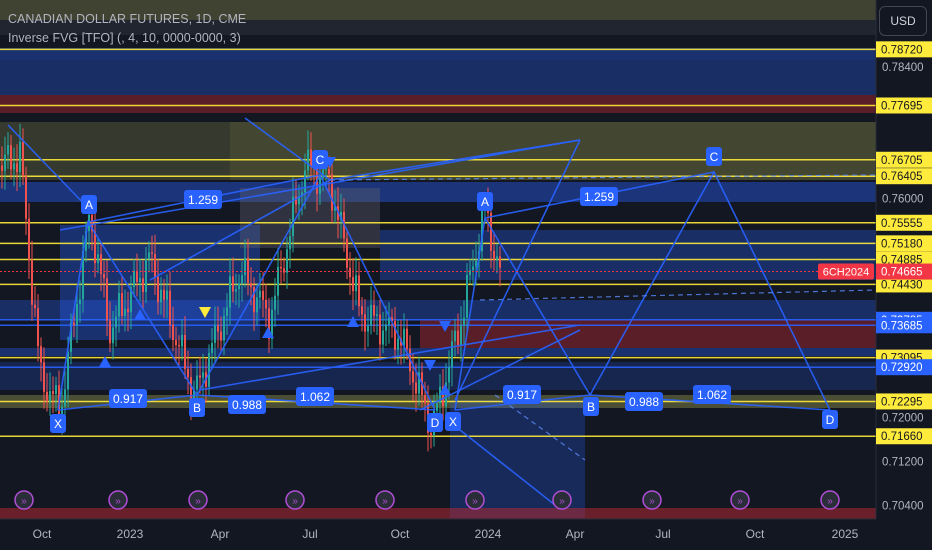 The height and width of the screenshot is (550, 932). Describe the element at coordinates (453, 422) in the screenshot. I see `pattern-point-label: X` at that location.